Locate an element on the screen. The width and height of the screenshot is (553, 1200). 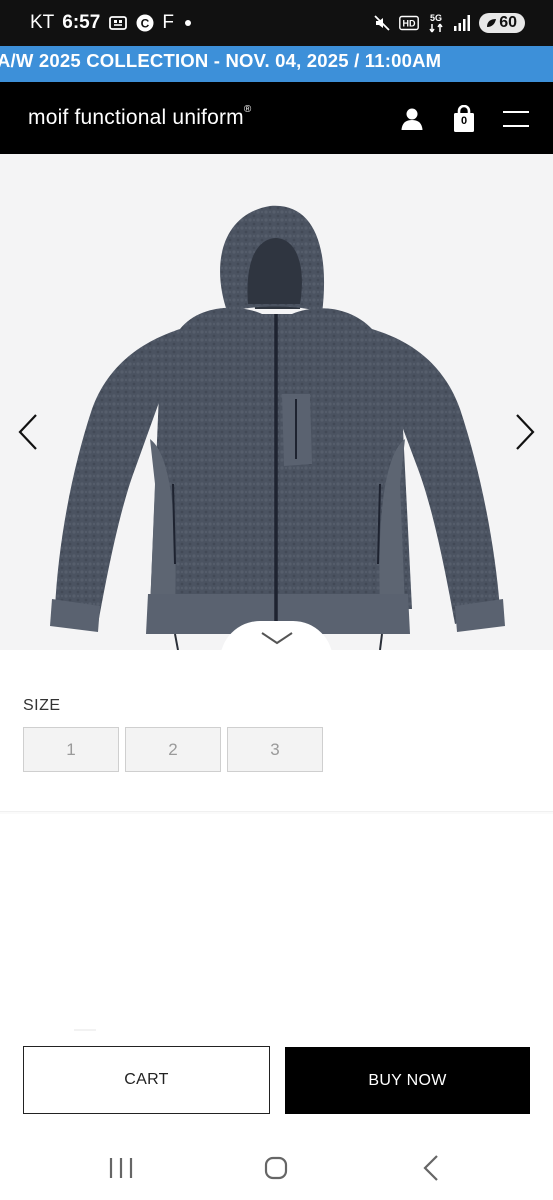
mute-icon is located at coordinates (382, 23).